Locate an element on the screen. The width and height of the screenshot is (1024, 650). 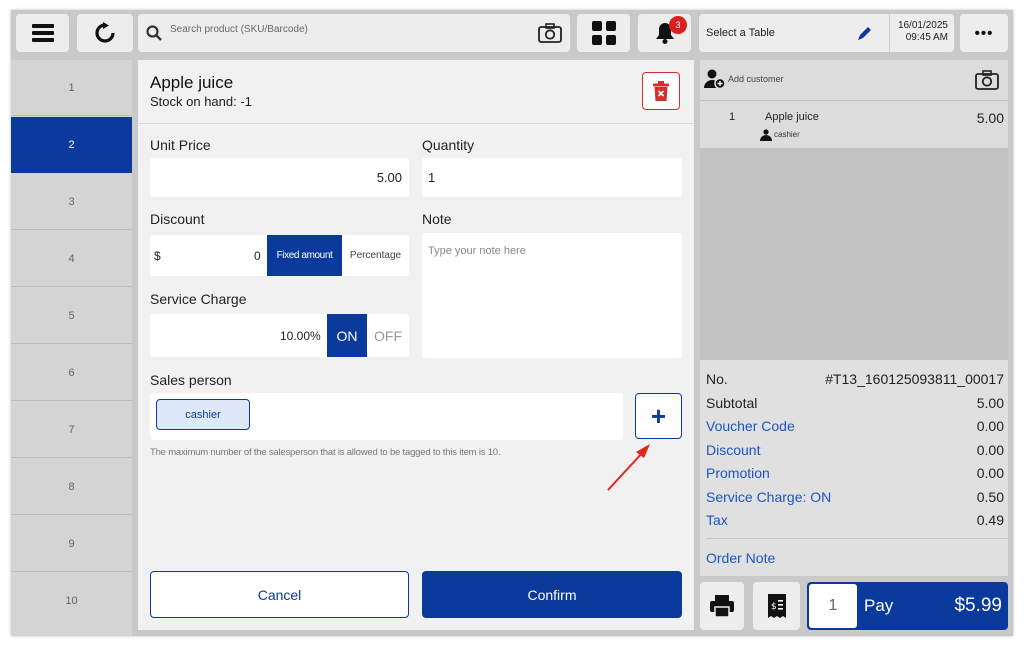
table-row-9: 9 is located at coordinates (71, 544).